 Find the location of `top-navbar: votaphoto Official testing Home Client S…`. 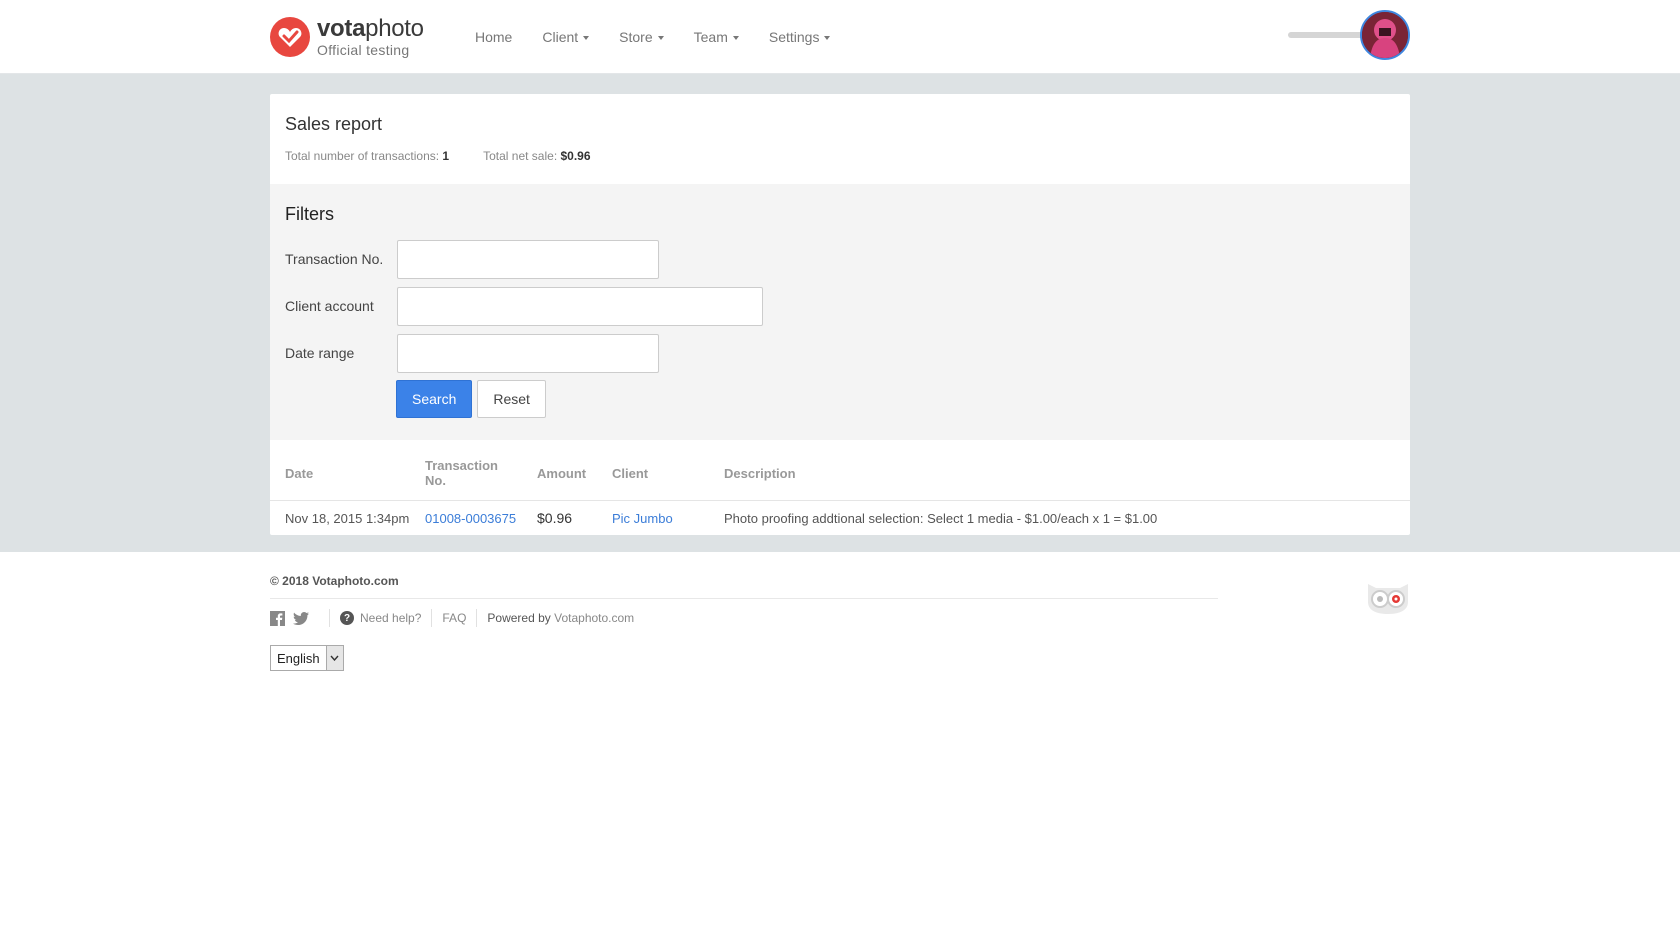

top-navbar: votaphoto Official testing Home Client S… is located at coordinates (840, 37).